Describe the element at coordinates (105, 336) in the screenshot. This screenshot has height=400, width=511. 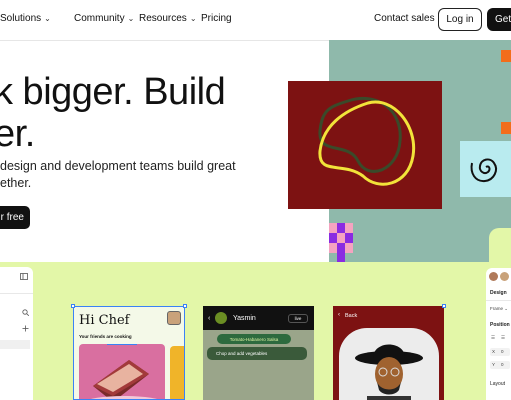
I see `frame1-subtitle: Your friends are cooking` at that location.